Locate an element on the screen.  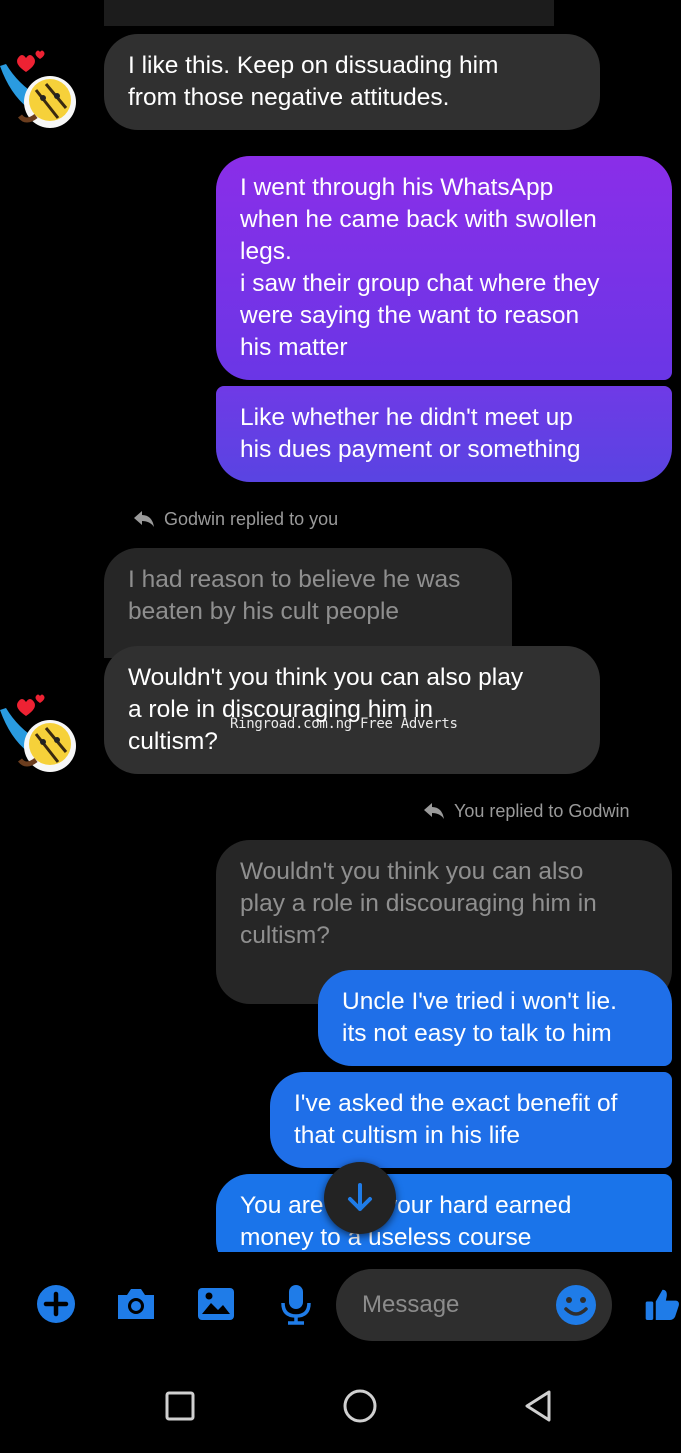
reply-indicator: You replied to Godwin is located at coordinates (525, 811).